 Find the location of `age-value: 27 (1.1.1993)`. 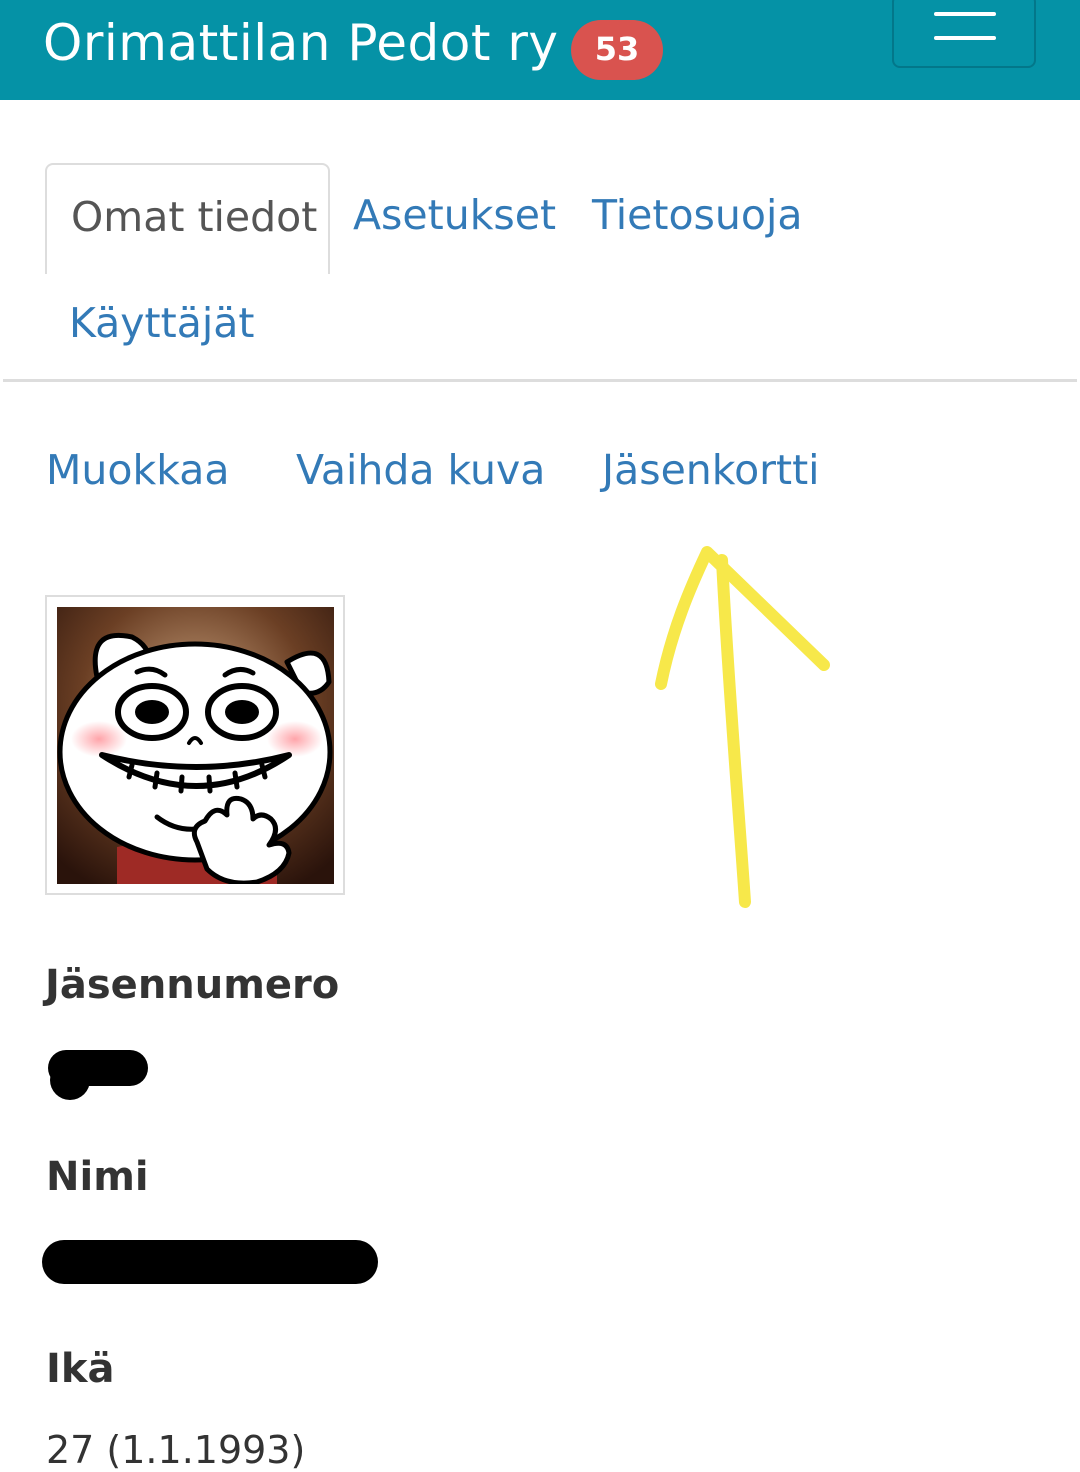

age-value: 27 (1.1.1993) is located at coordinates (176, 1450).